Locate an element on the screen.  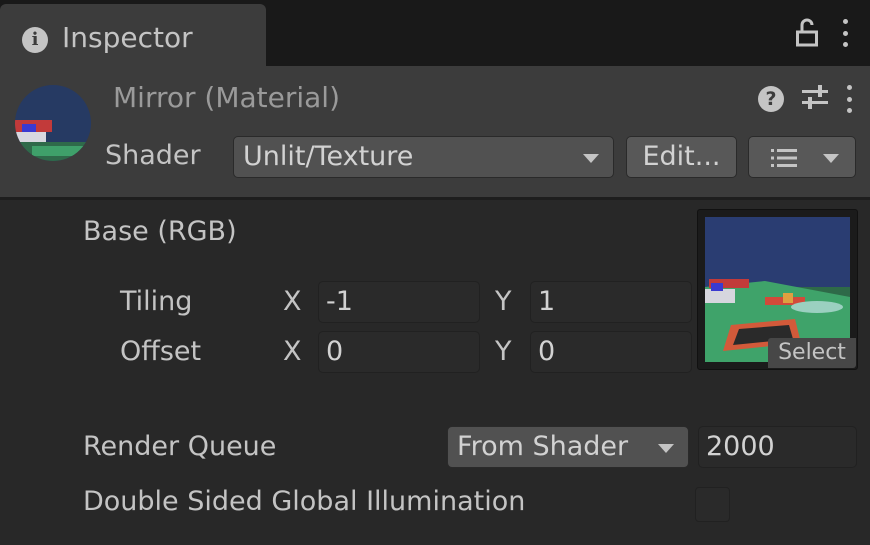
offset-y-field: 0 is located at coordinates (611, 352).